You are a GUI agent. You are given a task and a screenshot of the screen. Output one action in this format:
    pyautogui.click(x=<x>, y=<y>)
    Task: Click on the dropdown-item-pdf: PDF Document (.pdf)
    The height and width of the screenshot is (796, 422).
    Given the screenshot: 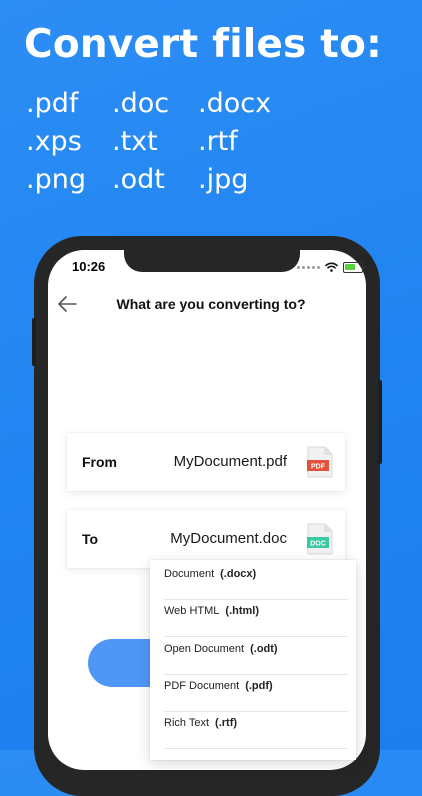 What is the action you would take?
    pyautogui.click(x=256, y=693)
    